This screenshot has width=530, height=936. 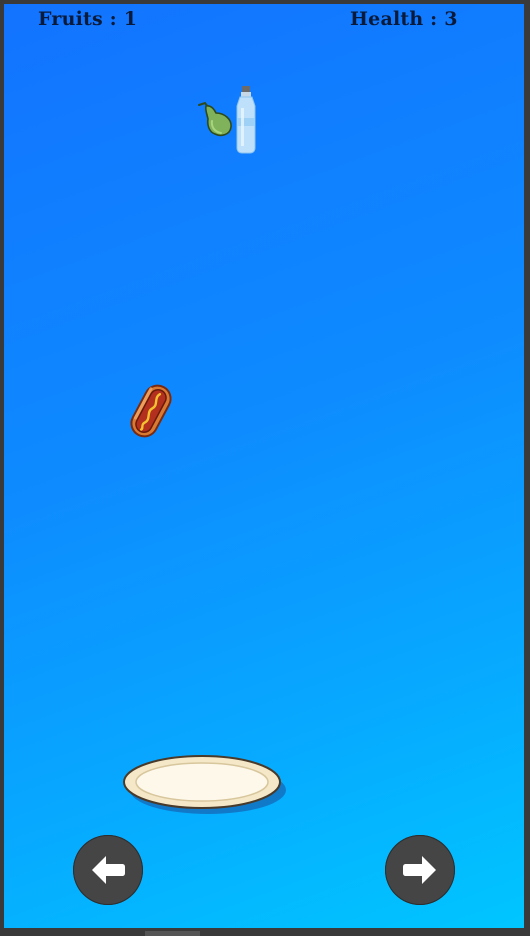 I want to click on move-left-button, so click(x=108, y=870).